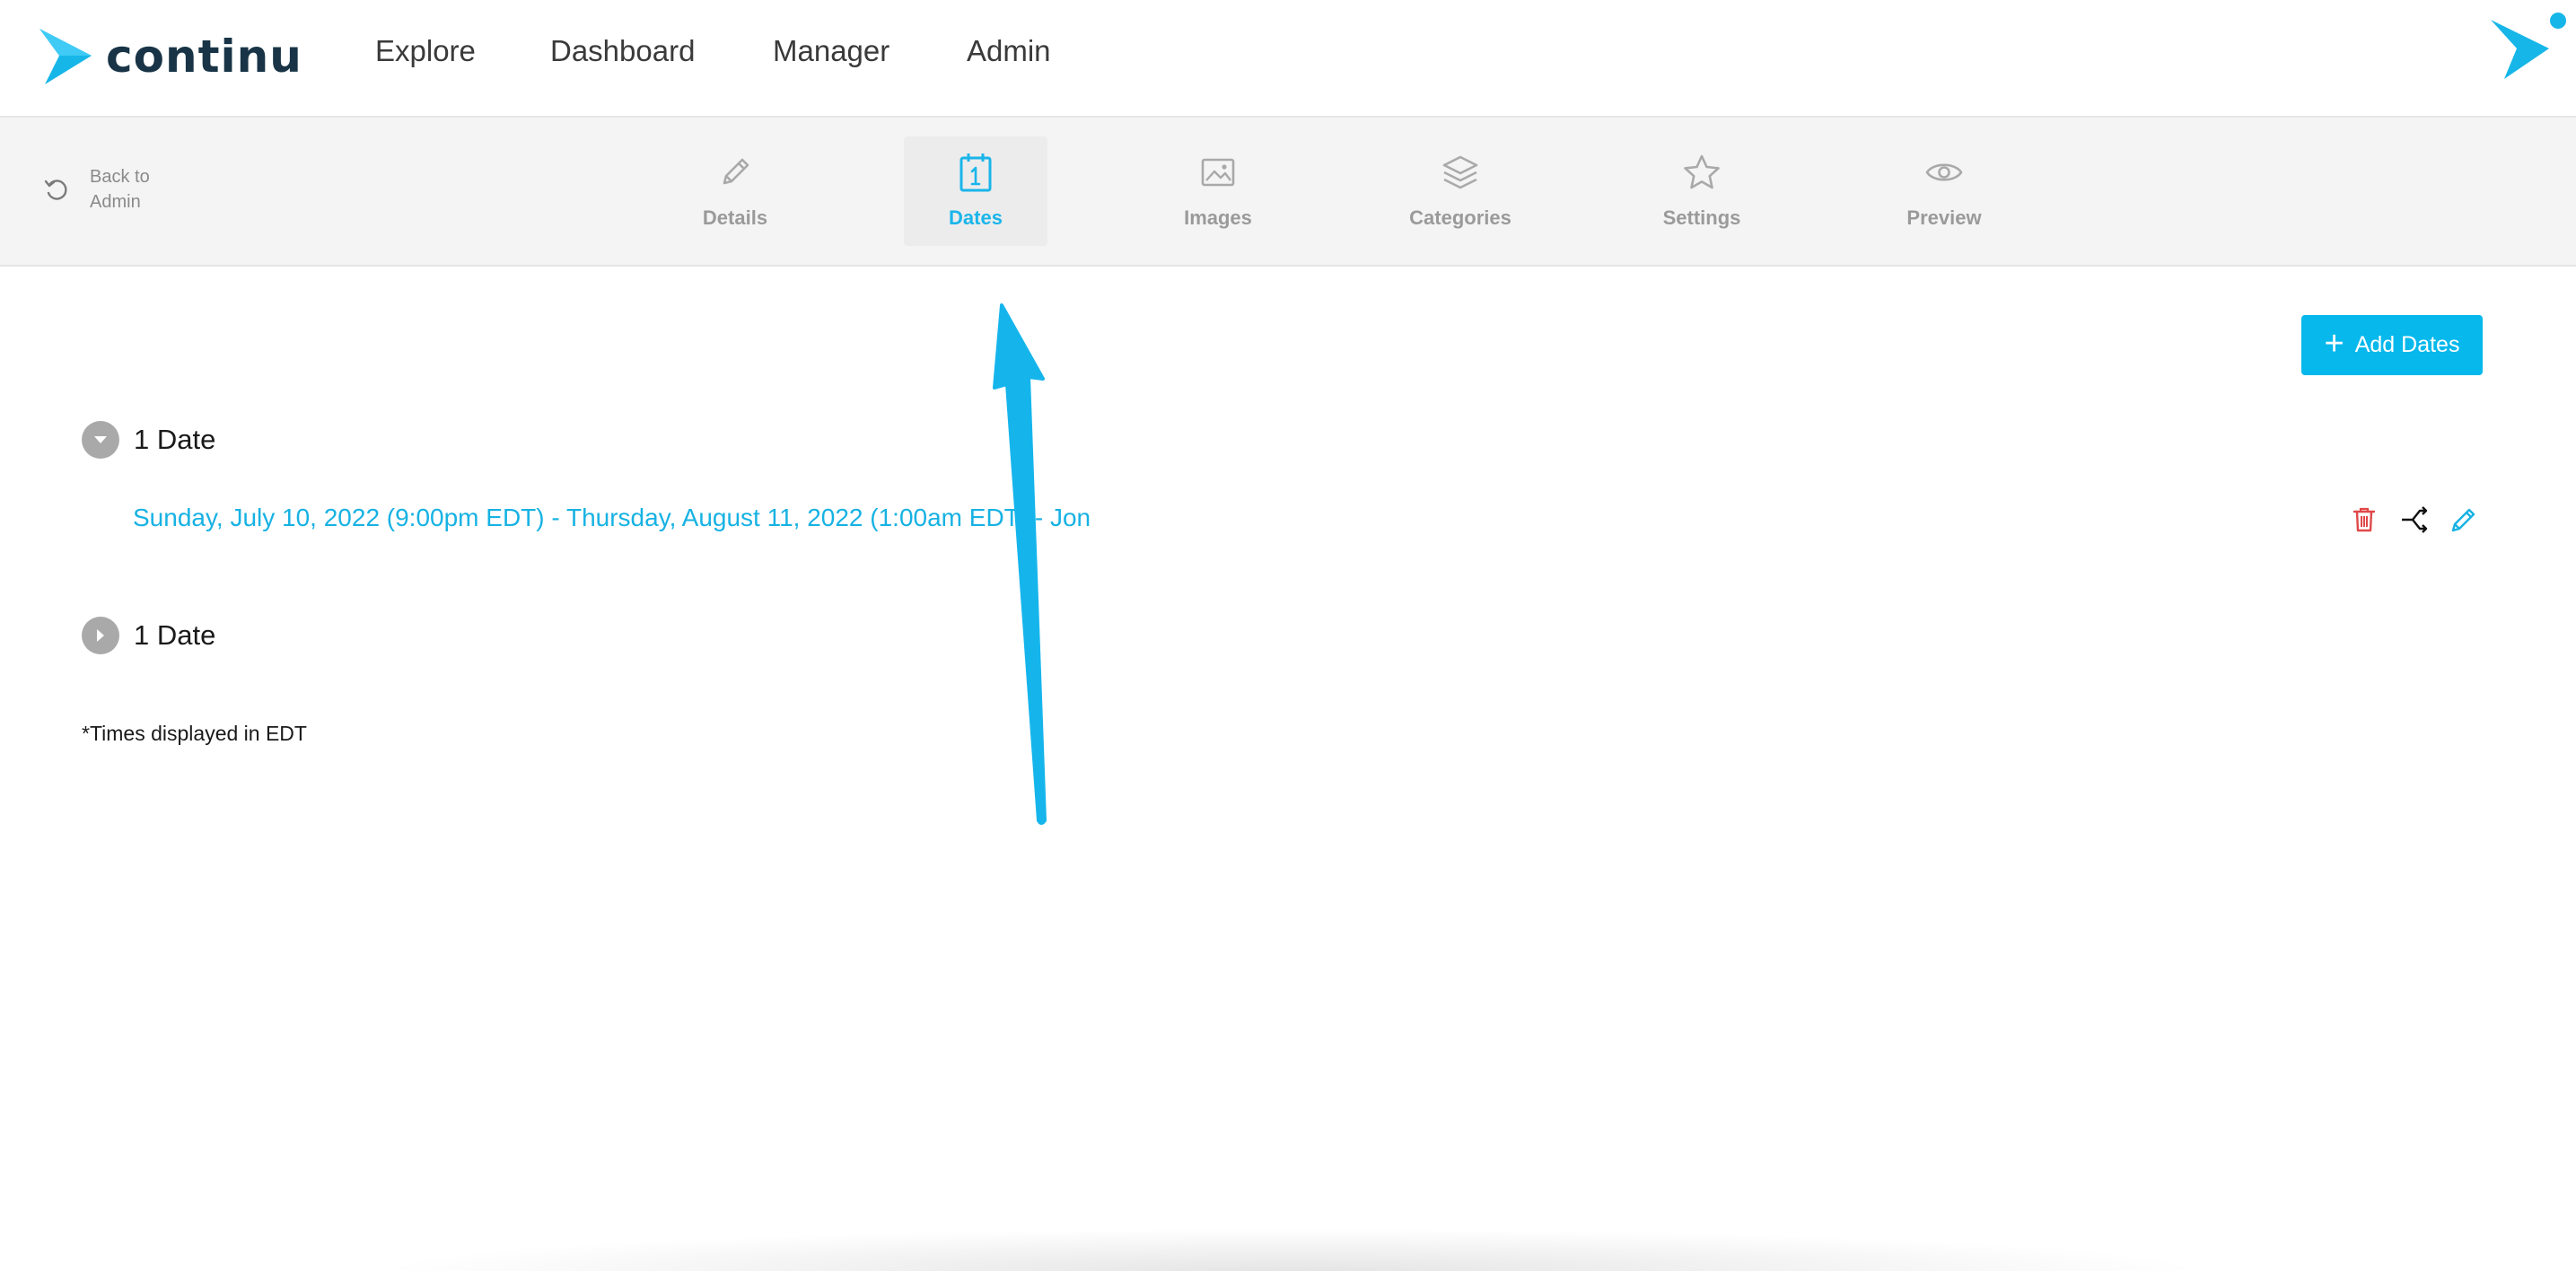 The width and height of the screenshot is (2576, 1271). What do you see at coordinates (1702, 171) in the screenshot?
I see `star-icon` at bounding box center [1702, 171].